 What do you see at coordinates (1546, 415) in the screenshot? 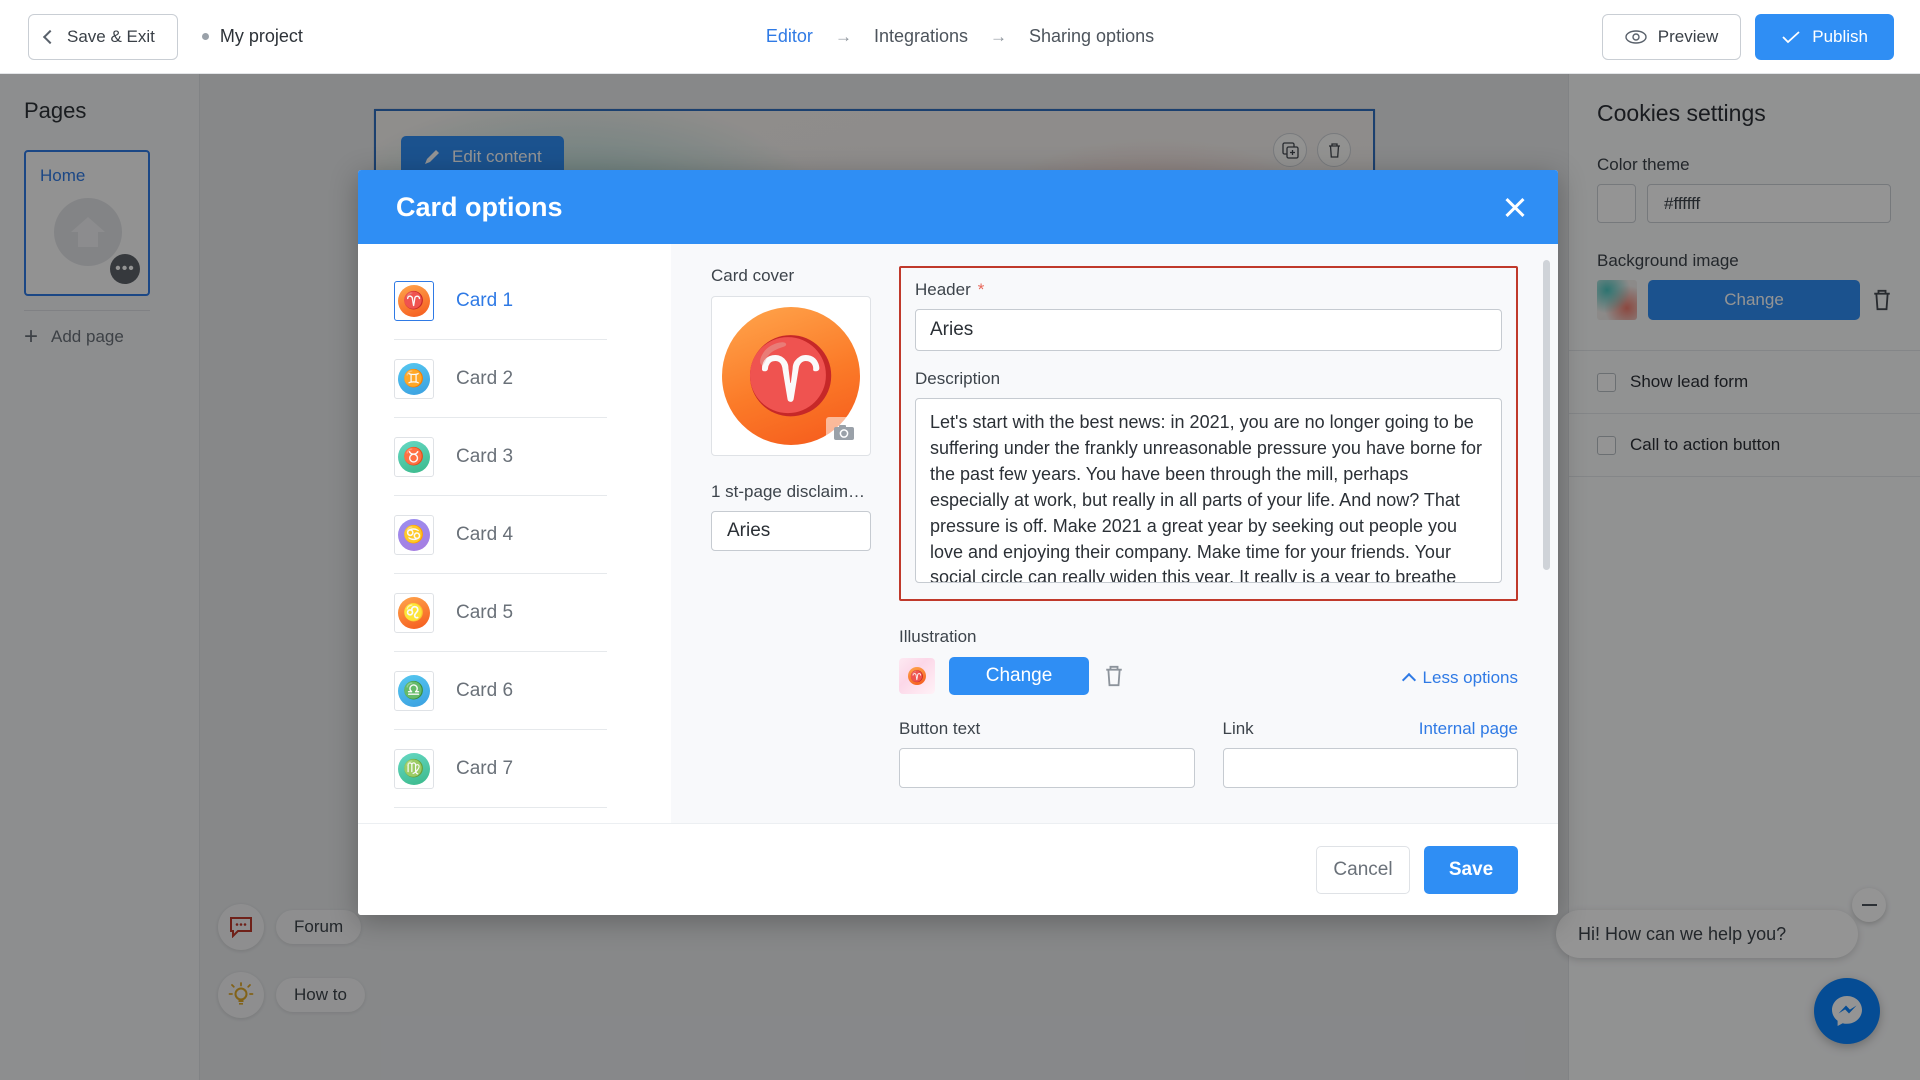
I see `form-scrollbar` at bounding box center [1546, 415].